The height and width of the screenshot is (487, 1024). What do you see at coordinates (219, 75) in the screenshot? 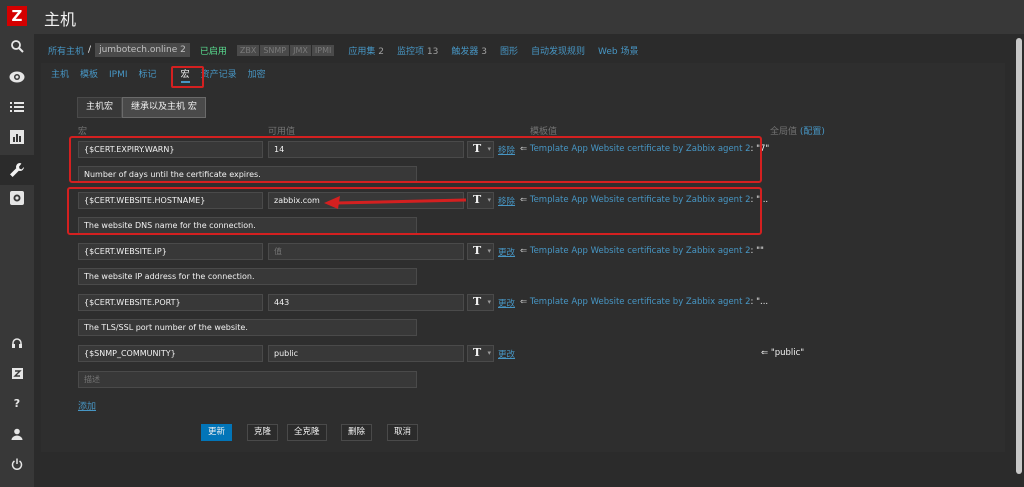
I see `tab-inventory: 资产记录` at bounding box center [219, 75].